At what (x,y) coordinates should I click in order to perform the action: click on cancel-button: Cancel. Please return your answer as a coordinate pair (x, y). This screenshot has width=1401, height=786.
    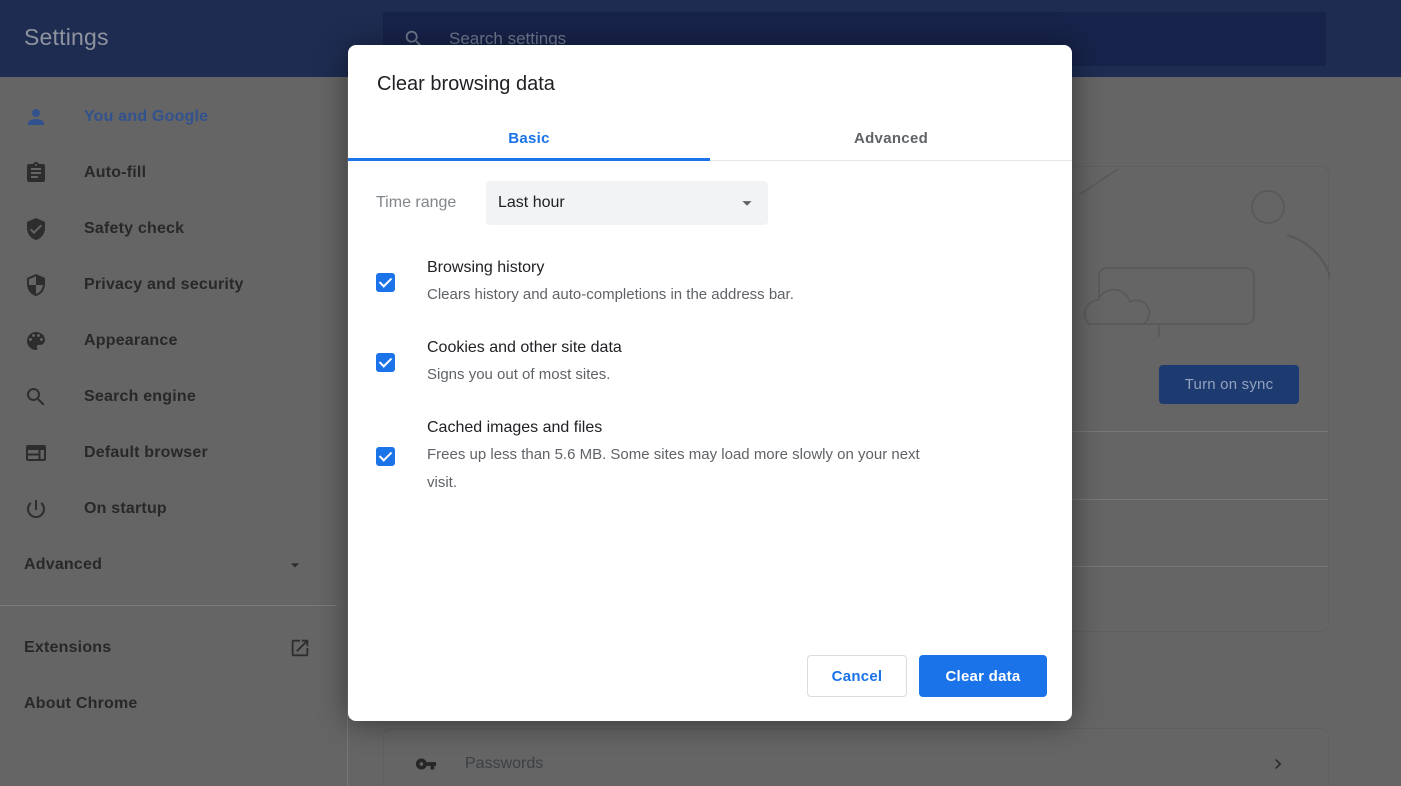
    Looking at the image, I should click on (857, 676).